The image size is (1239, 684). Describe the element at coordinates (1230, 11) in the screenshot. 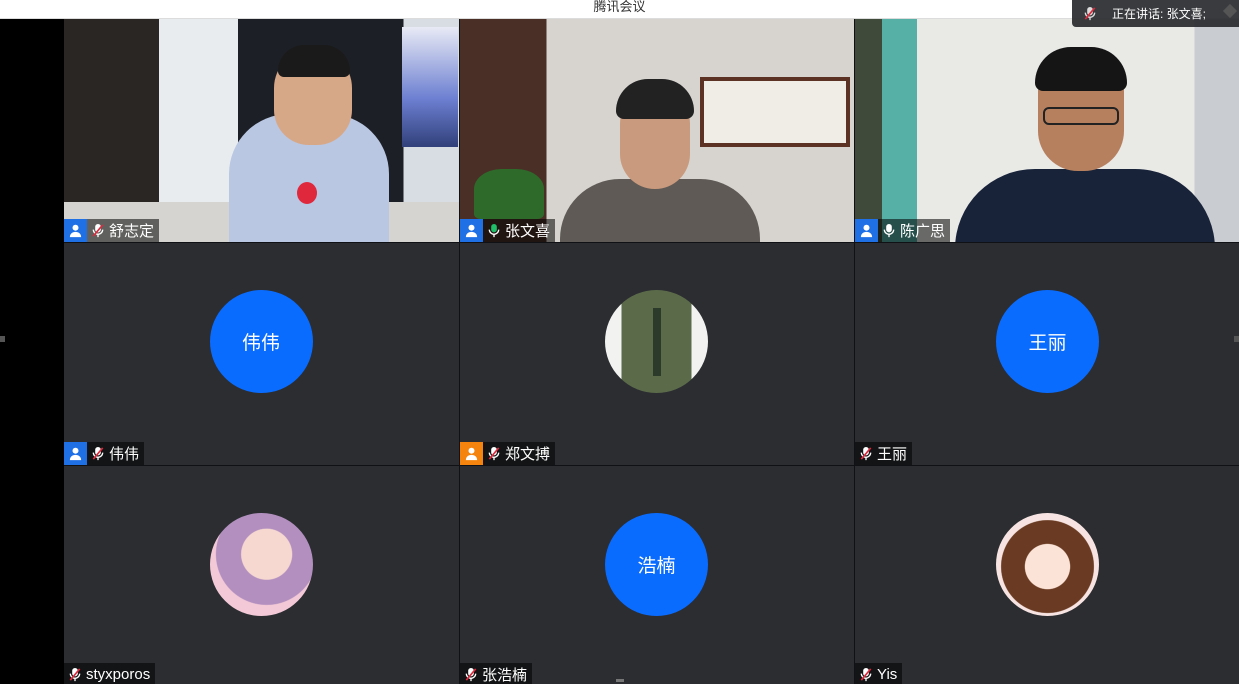

I see `collapse-icon` at that location.